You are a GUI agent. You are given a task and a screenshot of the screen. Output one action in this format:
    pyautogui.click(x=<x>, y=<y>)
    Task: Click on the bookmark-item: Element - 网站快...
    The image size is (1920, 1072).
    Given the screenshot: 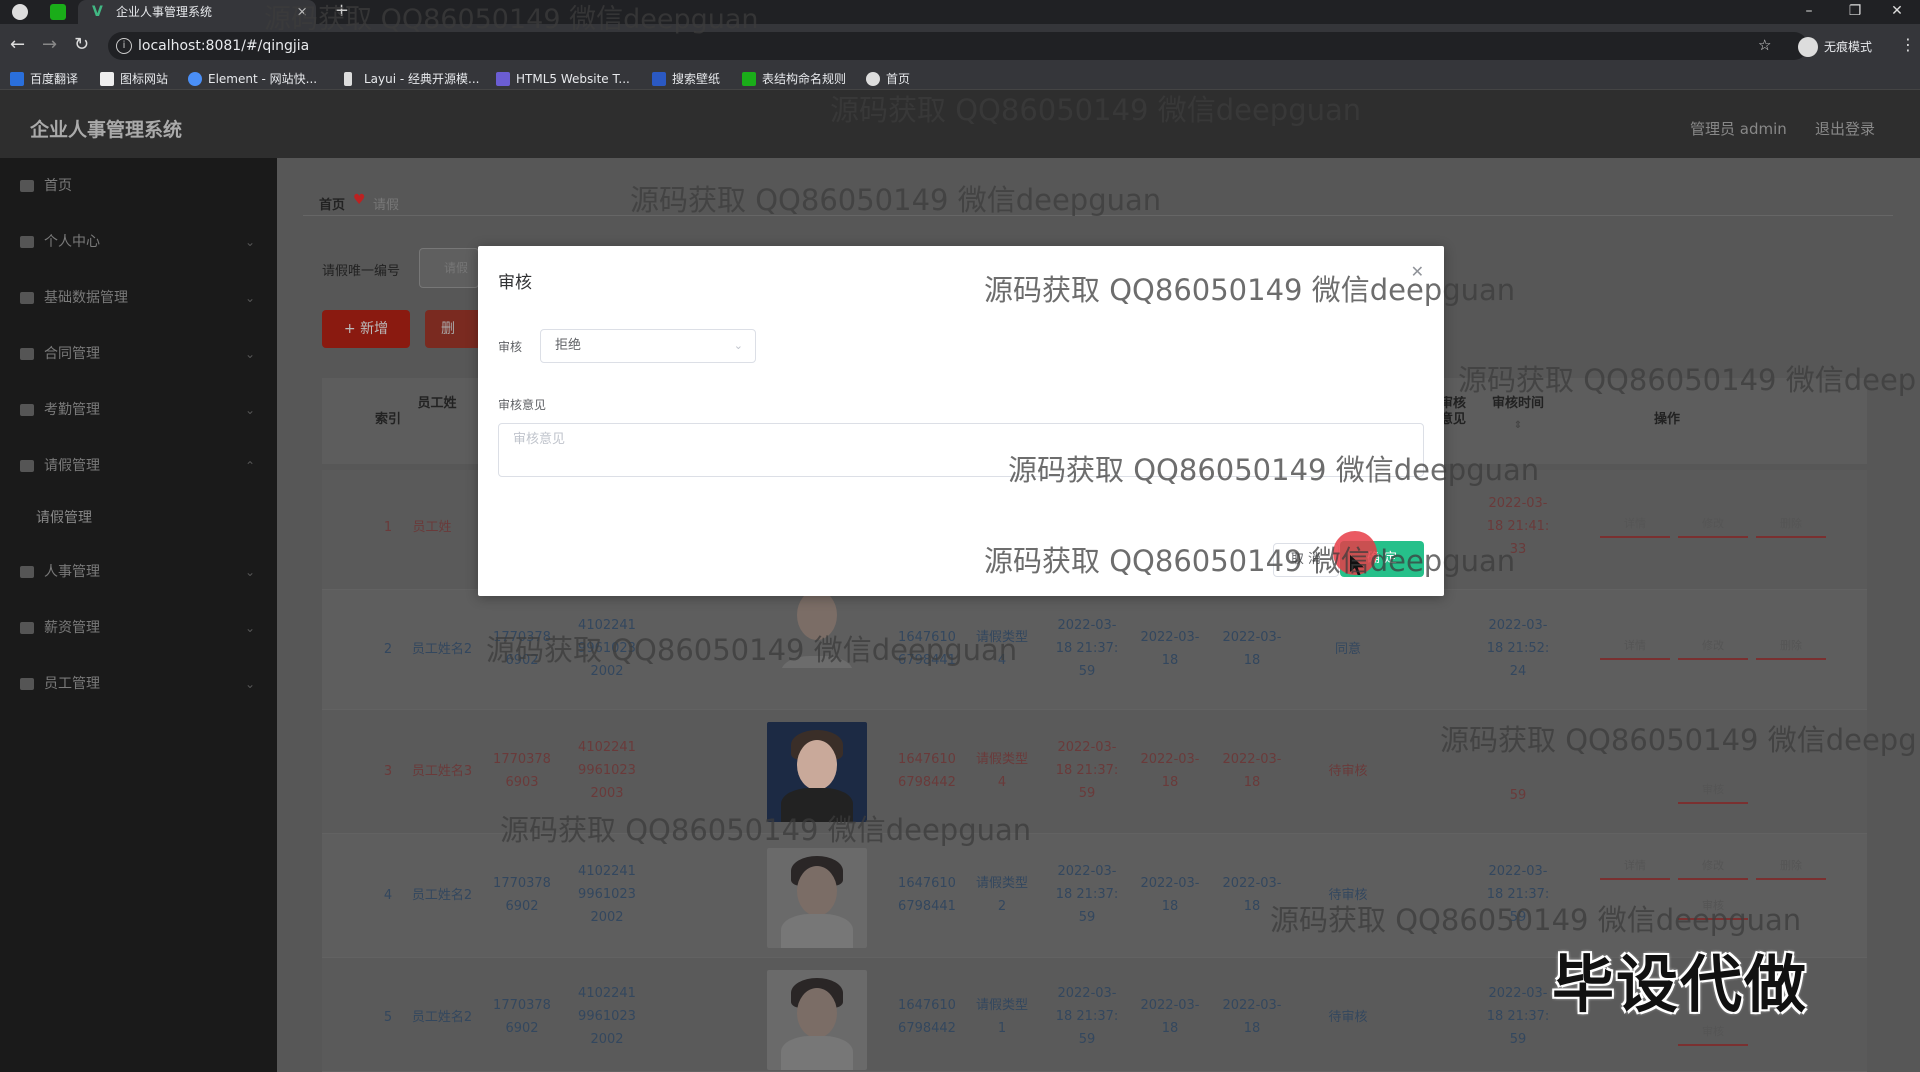 What is the action you would take?
    pyautogui.click(x=252, y=79)
    